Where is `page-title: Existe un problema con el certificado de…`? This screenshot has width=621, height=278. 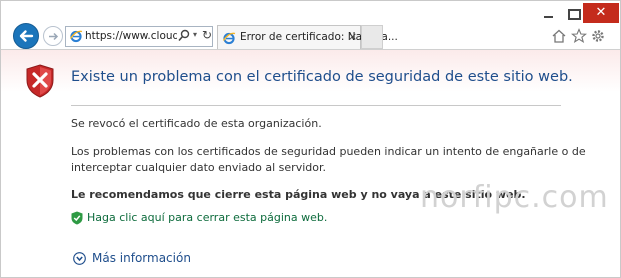 page-title: Existe un problema con el certificado de… is located at coordinates (322, 77).